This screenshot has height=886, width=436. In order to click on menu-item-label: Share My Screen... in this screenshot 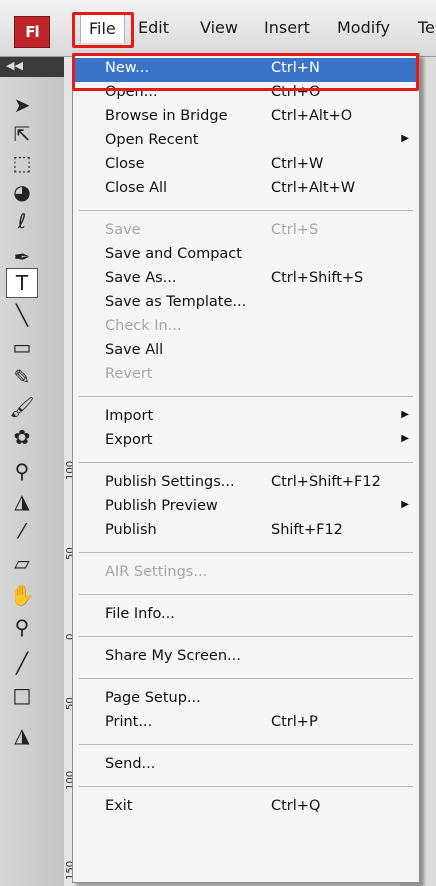, I will do `click(173, 656)`.